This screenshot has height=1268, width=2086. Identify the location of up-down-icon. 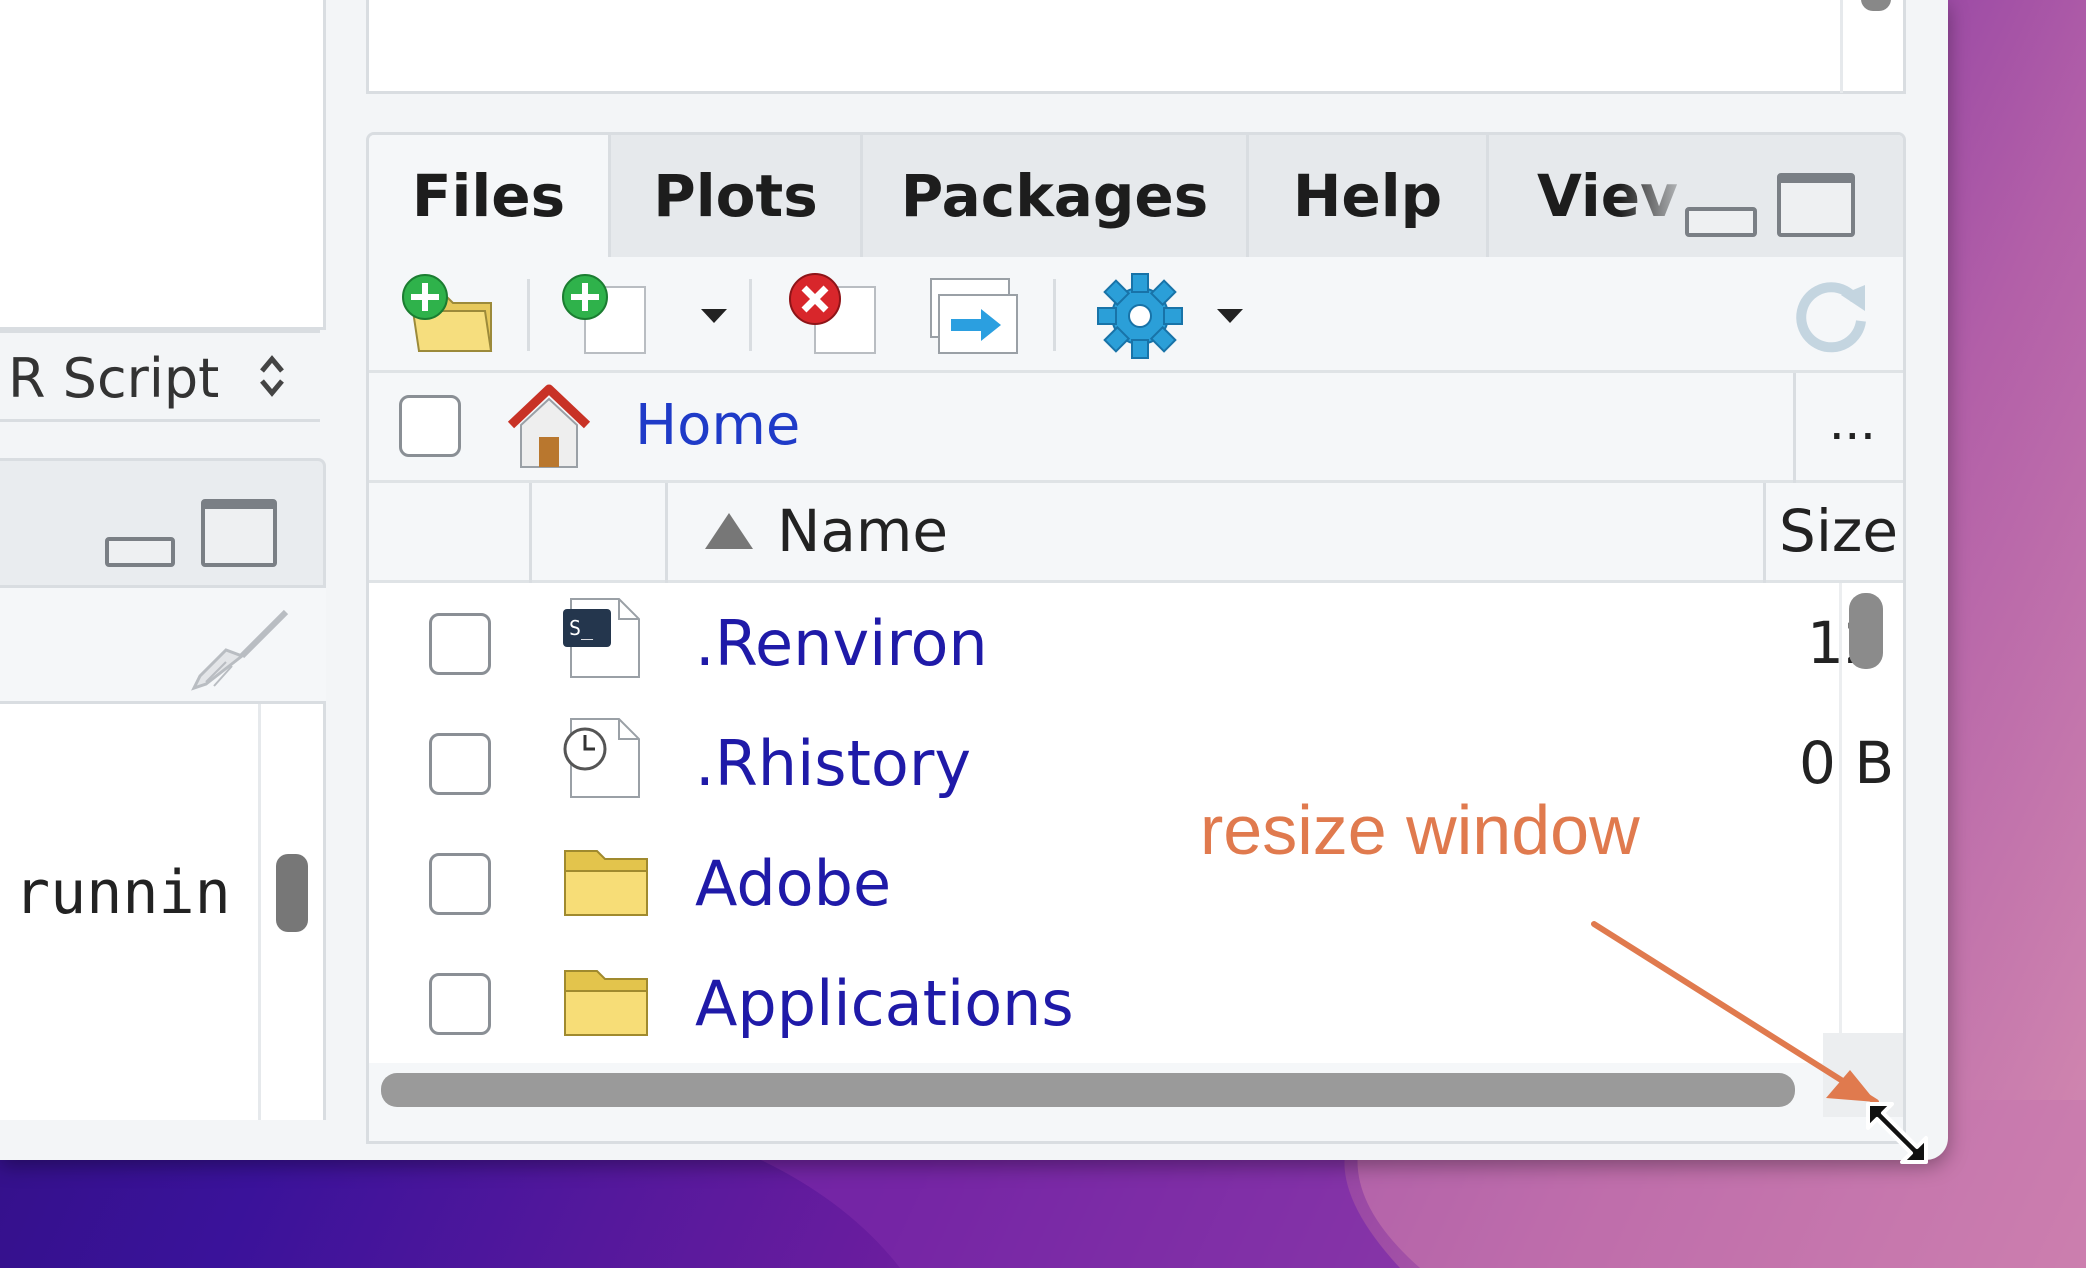
(272, 376).